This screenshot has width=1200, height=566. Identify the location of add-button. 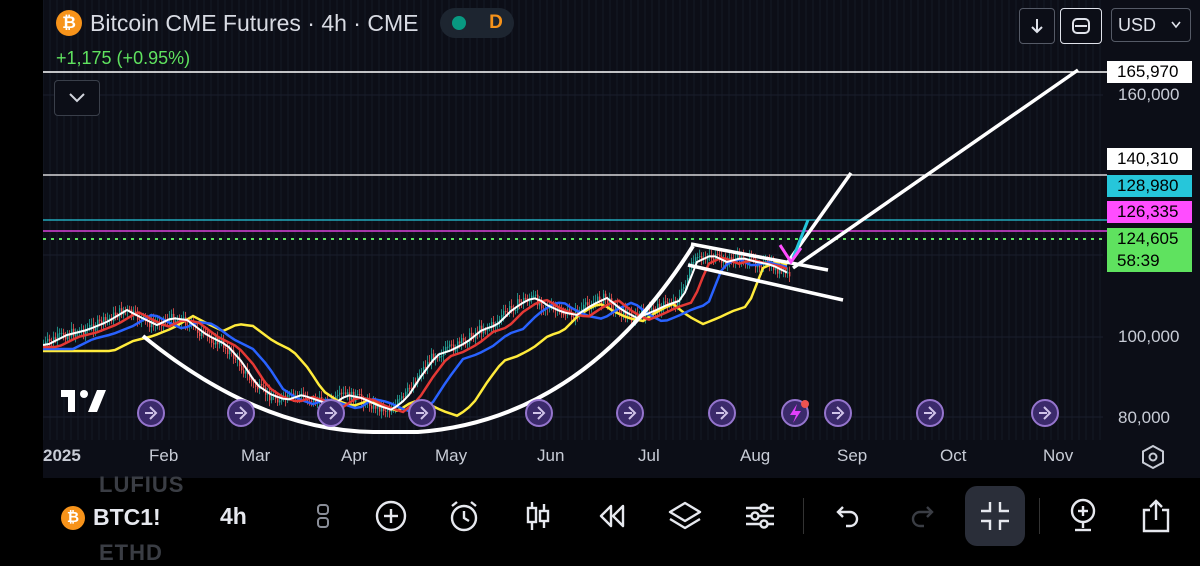
(391, 516).